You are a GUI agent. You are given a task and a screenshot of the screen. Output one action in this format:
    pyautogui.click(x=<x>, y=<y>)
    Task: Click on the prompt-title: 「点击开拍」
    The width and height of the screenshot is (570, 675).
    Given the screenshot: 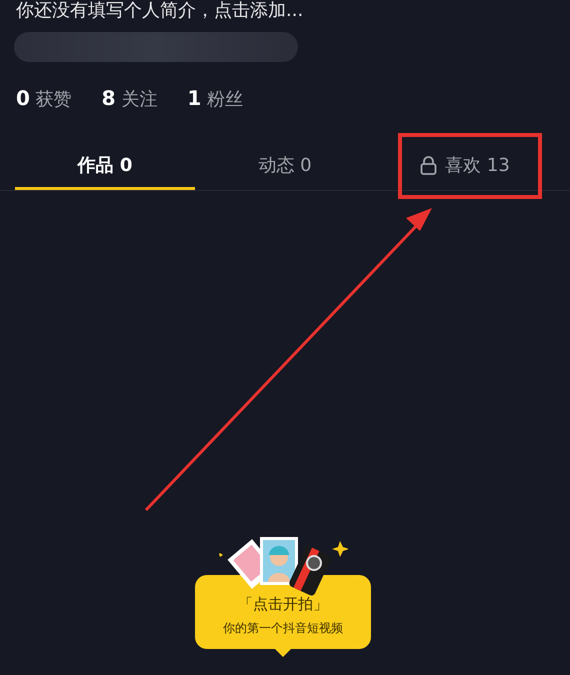 What is the action you would take?
    pyautogui.click(x=283, y=604)
    